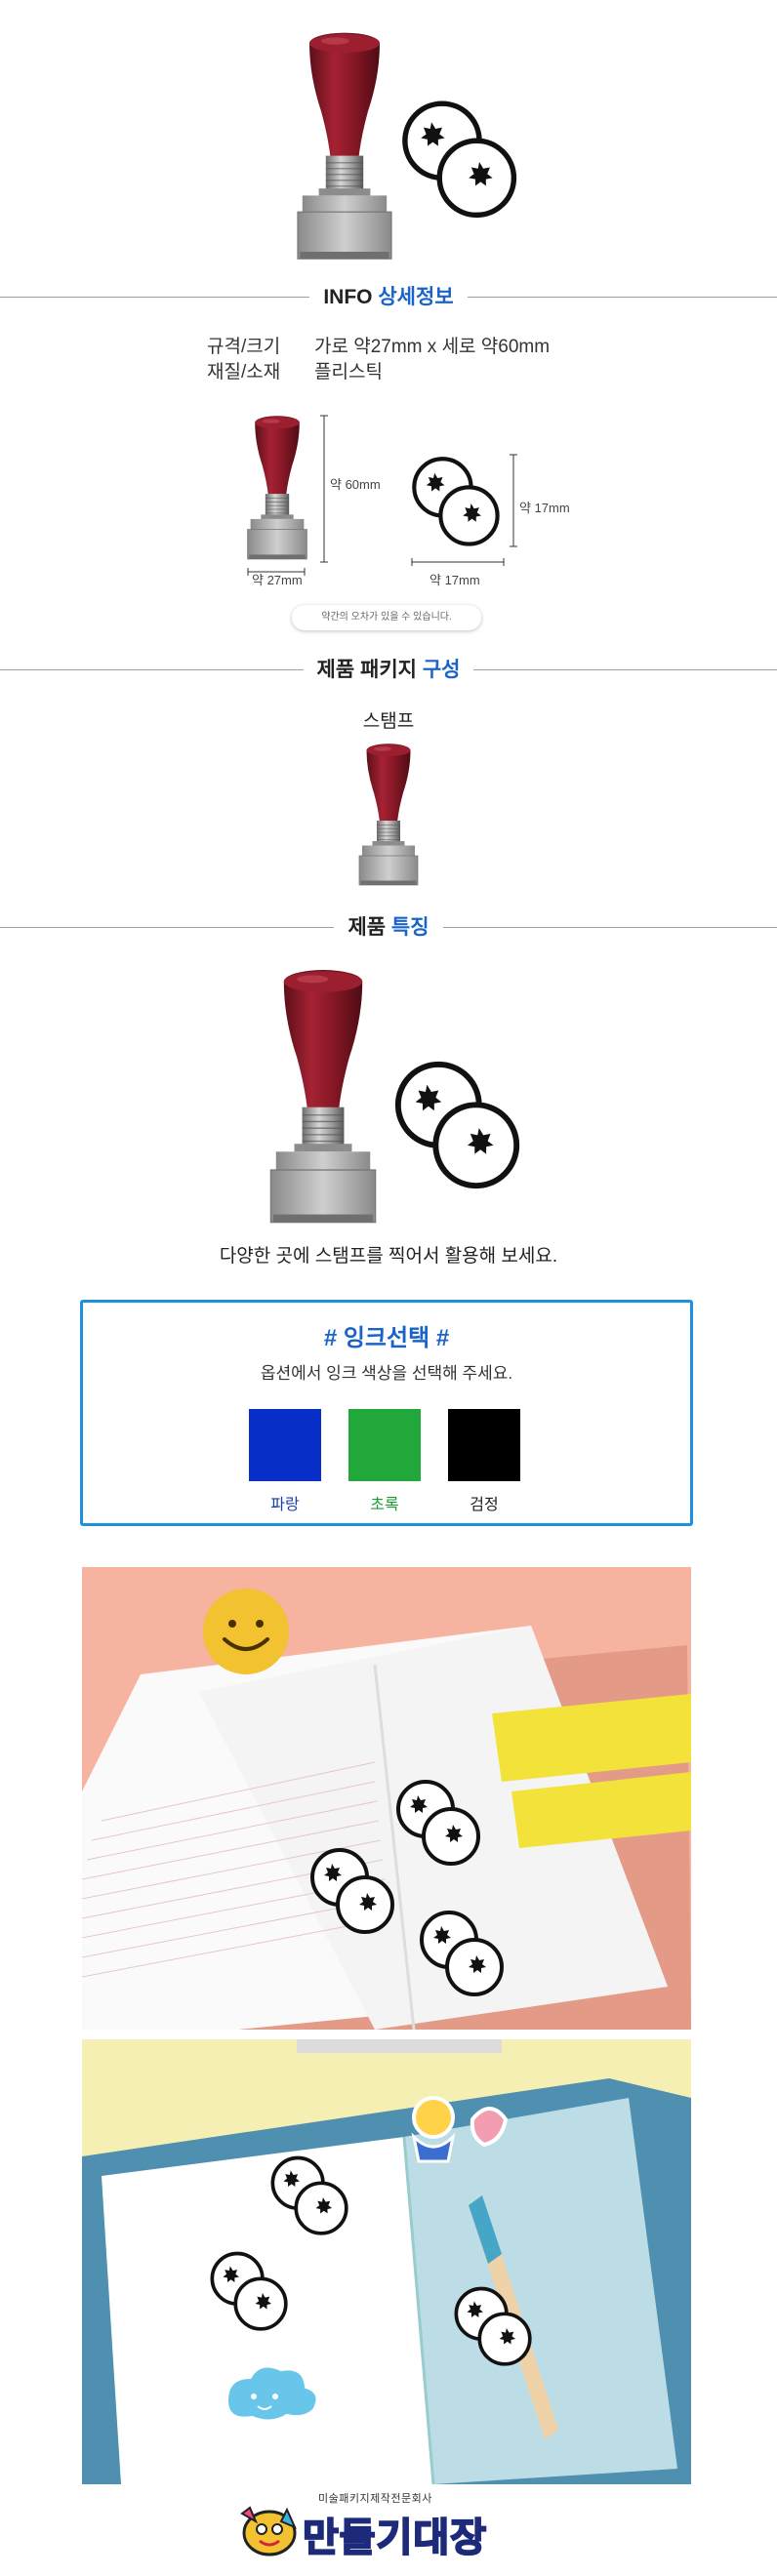 Image resolution: width=777 pixels, height=2576 pixels. Describe the element at coordinates (285, 1445) in the screenshot. I see `ink-swatch-blue` at that location.